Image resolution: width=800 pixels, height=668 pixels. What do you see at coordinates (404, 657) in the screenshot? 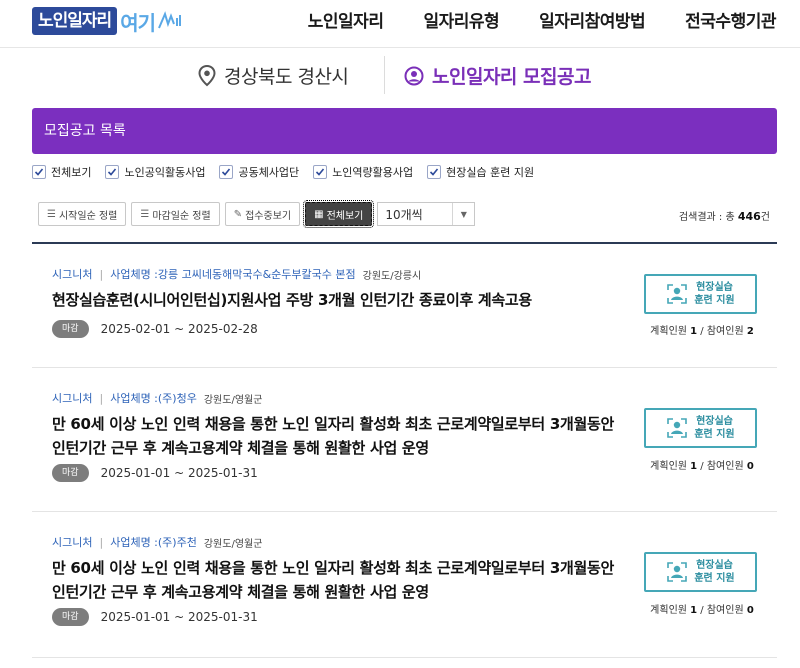
I see `listing-divider` at bounding box center [404, 657].